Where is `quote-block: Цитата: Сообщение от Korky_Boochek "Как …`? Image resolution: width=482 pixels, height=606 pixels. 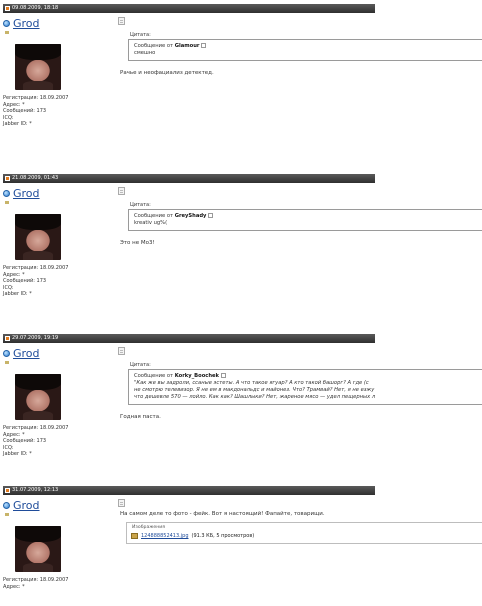 quote-block: Цитата: Сообщение от Korky_Boochek "Как … is located at coordinates (305, 383).